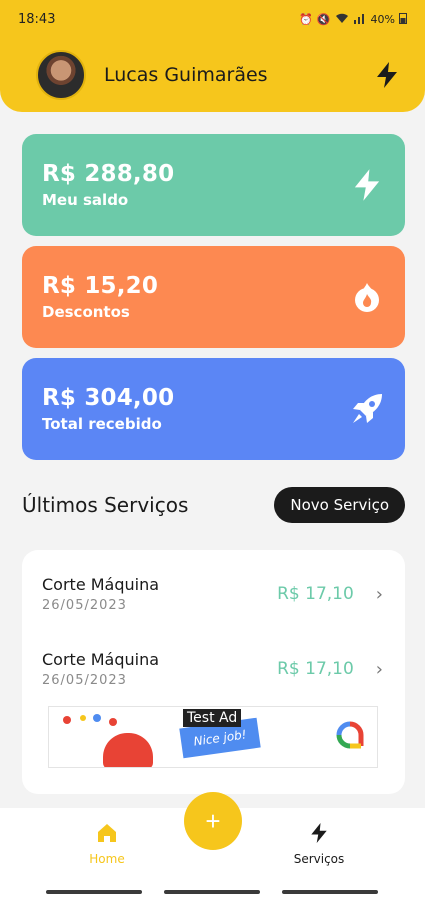 The height and width of the screenshot is (900, 425). What do you see at coordinates (213, 821) in the screenshot?
I see `add-fab-button: +` at bounding box center [213, 821].